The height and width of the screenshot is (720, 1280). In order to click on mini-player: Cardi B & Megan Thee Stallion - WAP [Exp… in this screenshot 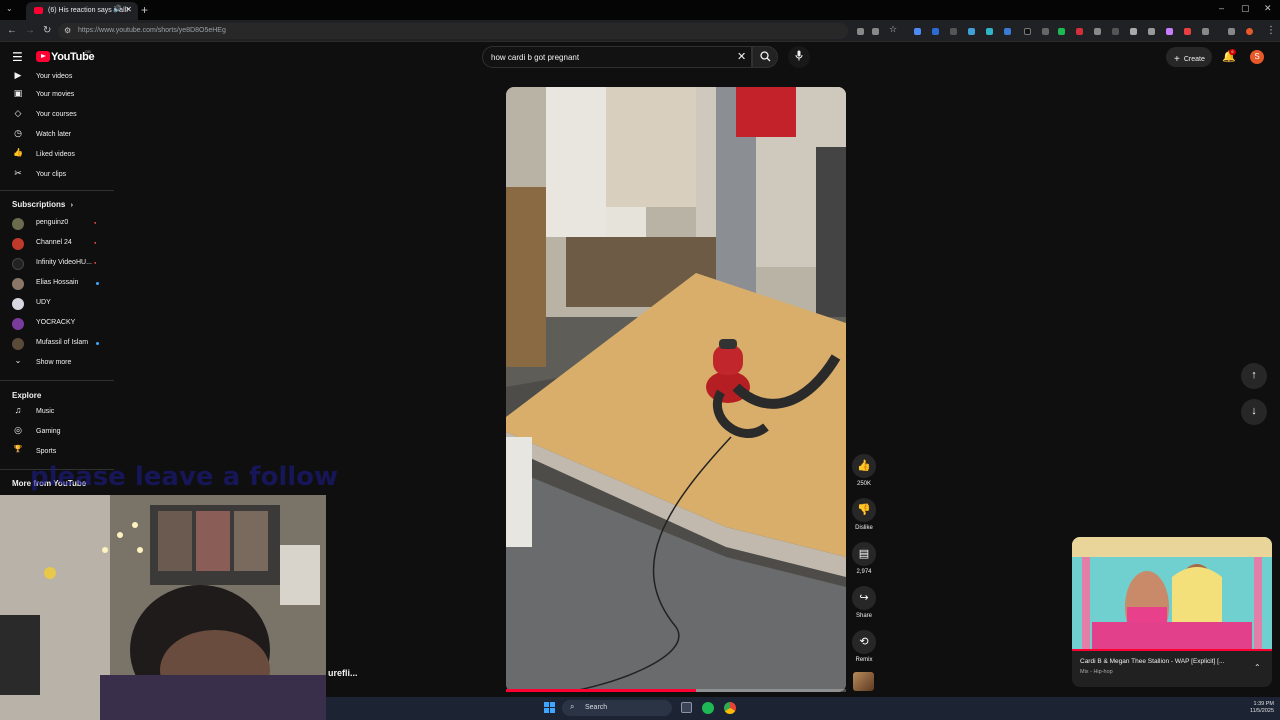, I will do `click(1172, 612)`.